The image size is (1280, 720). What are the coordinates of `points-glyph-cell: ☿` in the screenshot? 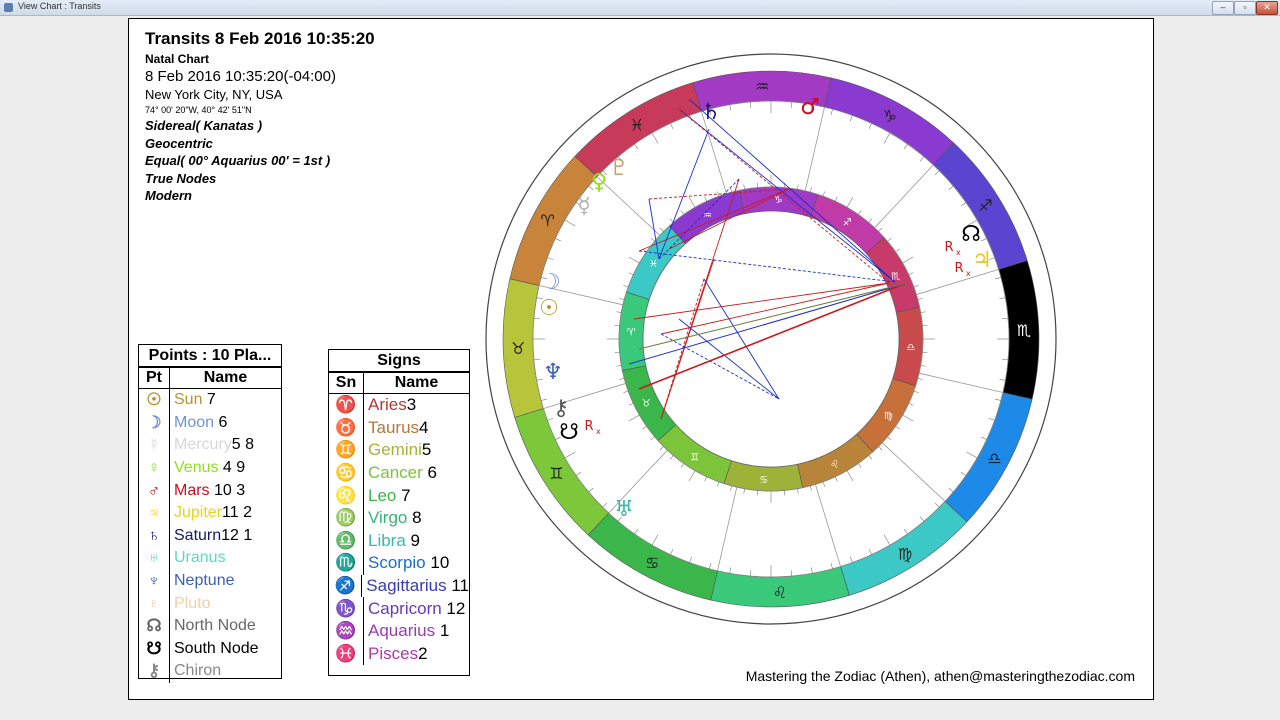 It's located at (154, 445).